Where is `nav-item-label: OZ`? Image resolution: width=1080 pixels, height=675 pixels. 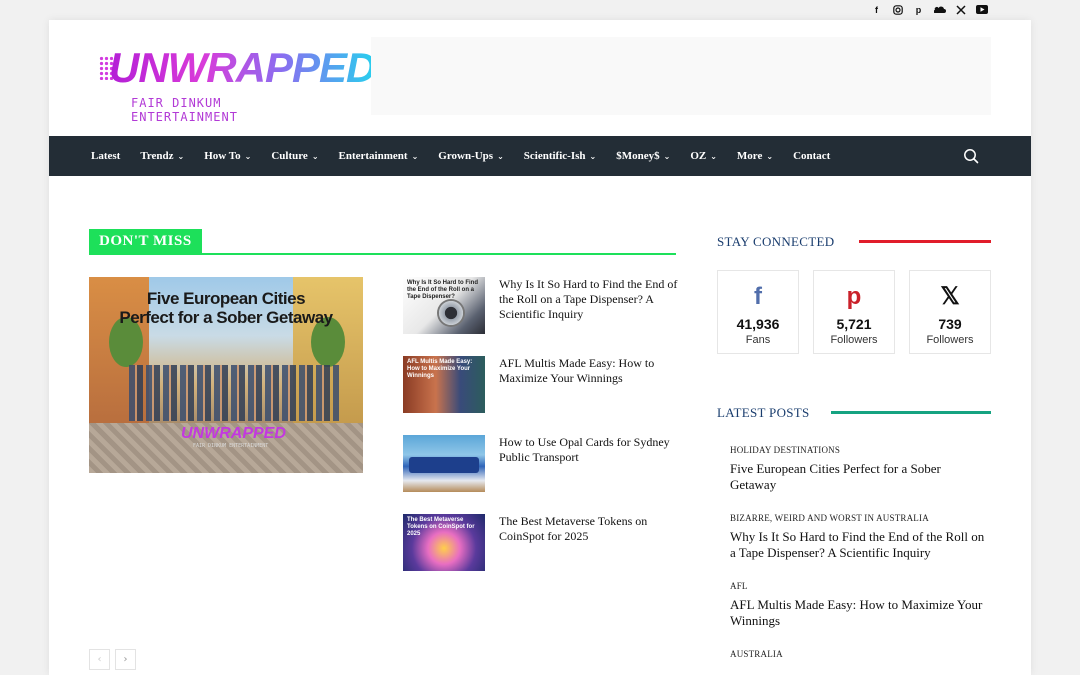 nav-item-label: OZ is located at coordinates (698, 156).